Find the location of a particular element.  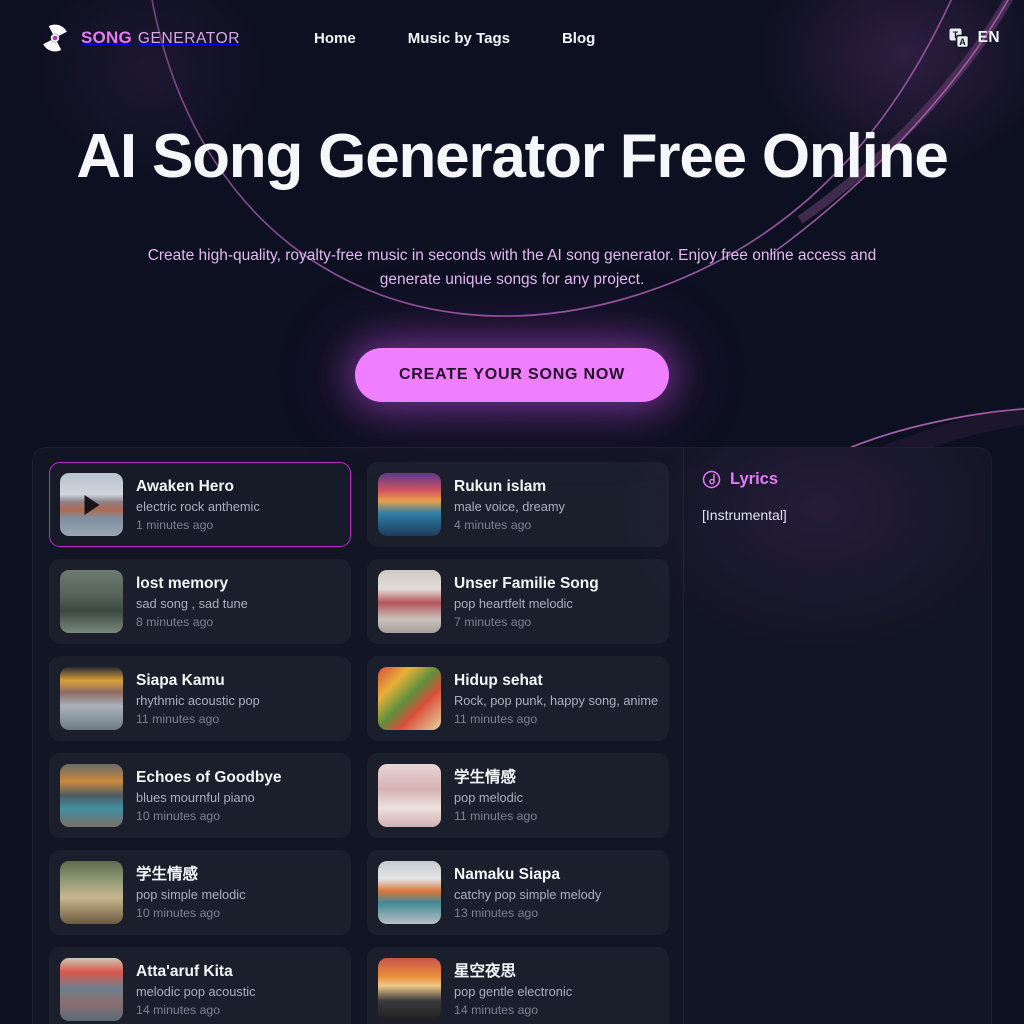

song-title: Rukun islam is located at coordinates (500, 486).